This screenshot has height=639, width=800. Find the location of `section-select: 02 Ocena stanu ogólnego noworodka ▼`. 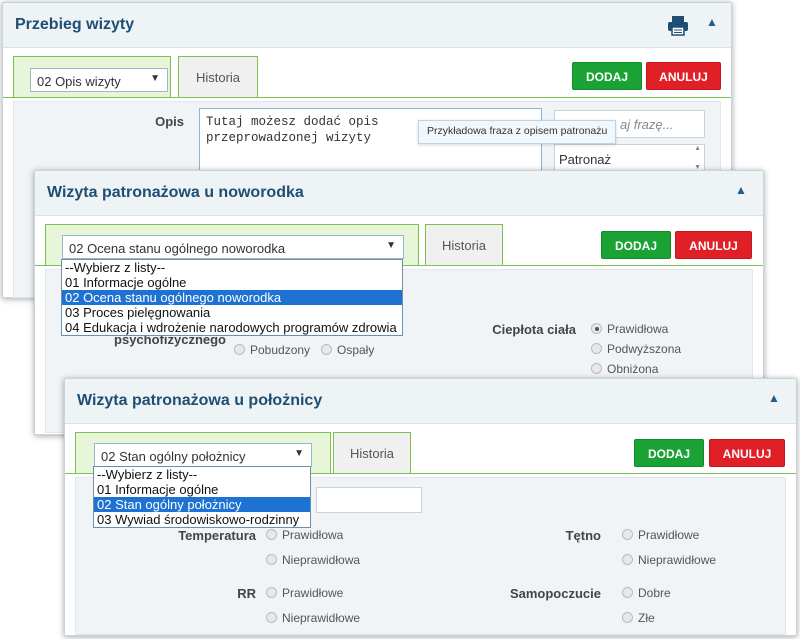

section-select: 02 Ocena stanu ogólnego noworodka ▼ is located at coordinates (233, 247).